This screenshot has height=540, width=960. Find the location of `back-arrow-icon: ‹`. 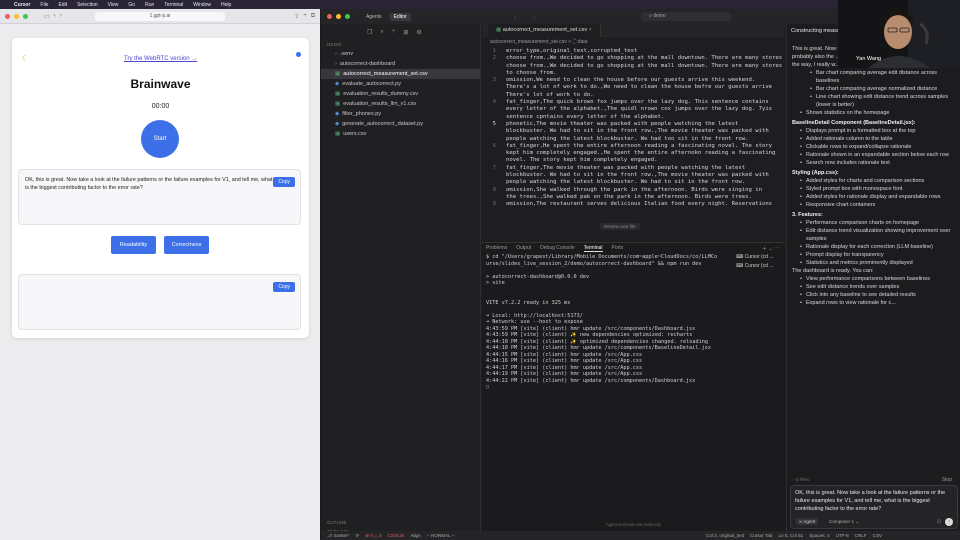

back-arrow-icon: ‹ is located at coordinates (55, 16).